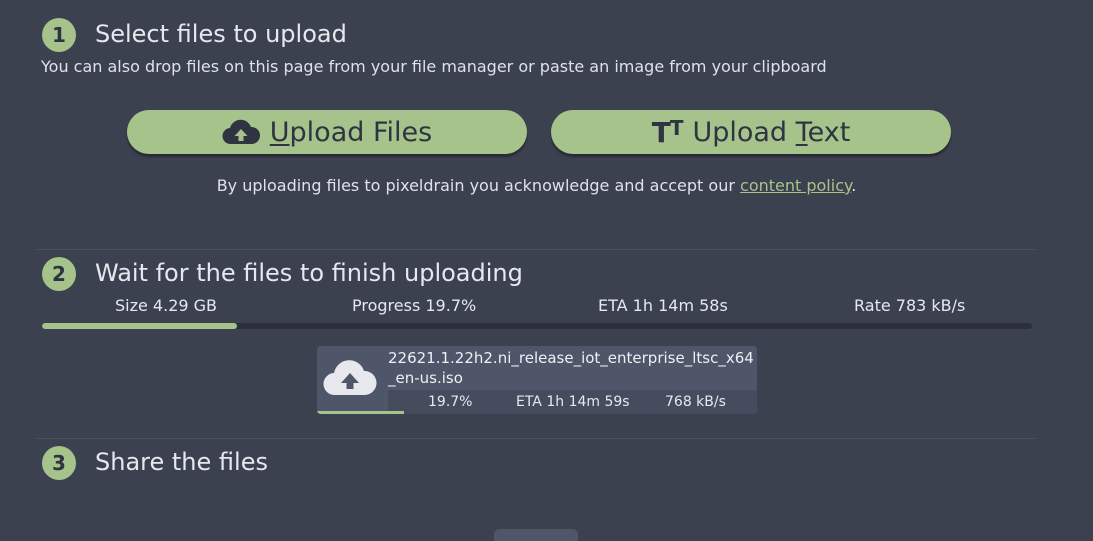 The height and width of the screenshot is (541, 1093). I want to click on upload-files-button: Upload Files, so click(327, 132).